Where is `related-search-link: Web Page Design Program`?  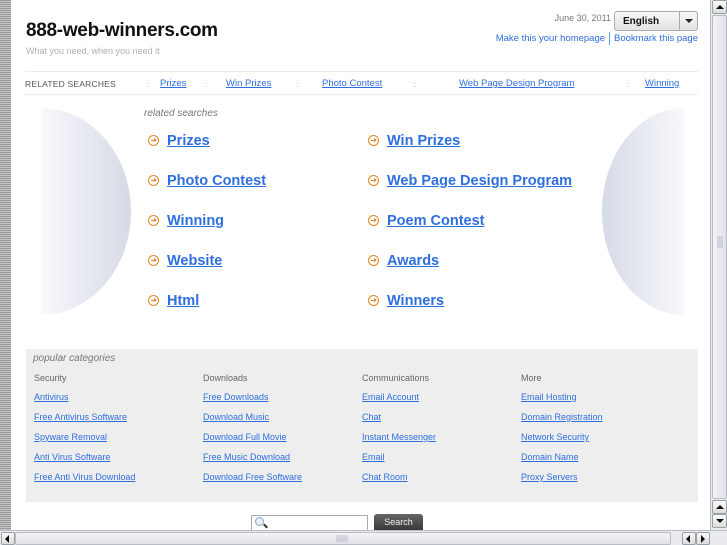
related-search-link: Web Page Design Program is located at coordinates (479, 181).